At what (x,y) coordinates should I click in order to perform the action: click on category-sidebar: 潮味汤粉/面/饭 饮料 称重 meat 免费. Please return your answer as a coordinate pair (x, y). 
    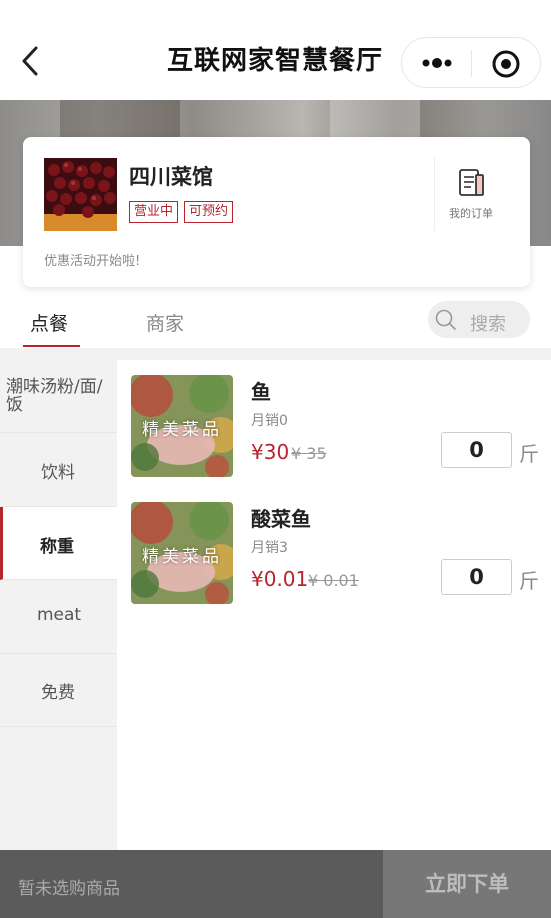
    Looking at the image, I should click on (58, 605).